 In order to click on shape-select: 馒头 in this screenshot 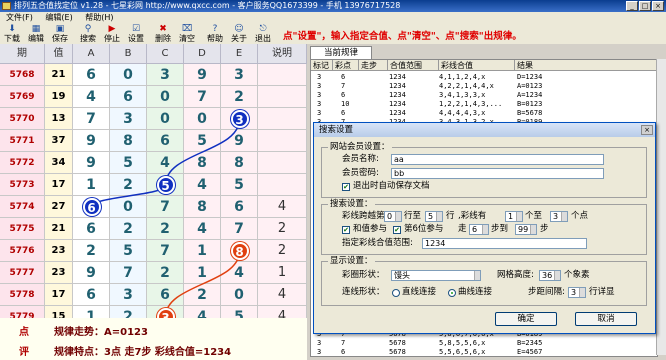, I will do `click(436, 275)`.